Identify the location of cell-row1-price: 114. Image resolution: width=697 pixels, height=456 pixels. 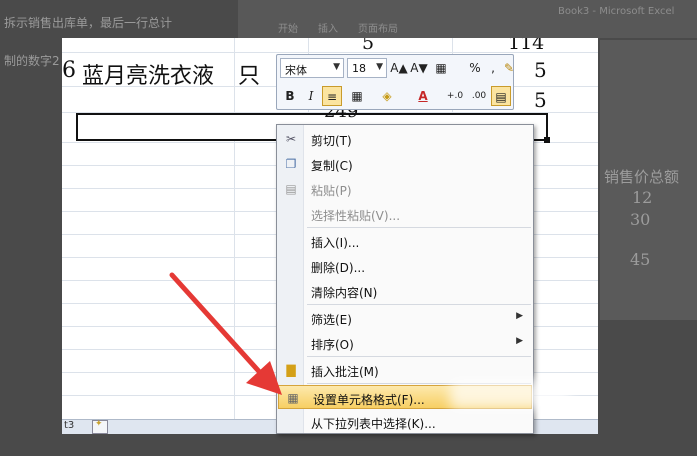
(526, 46).